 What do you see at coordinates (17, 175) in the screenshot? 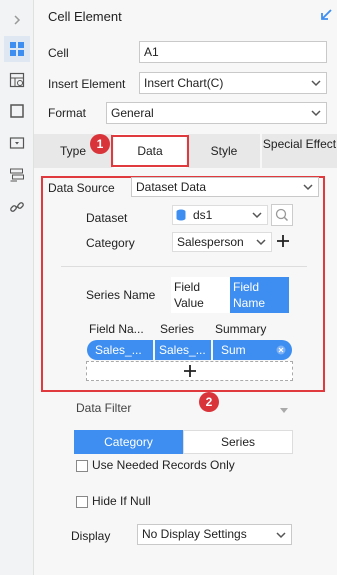
I see `condition-icon` at bounding box center [17, 175].